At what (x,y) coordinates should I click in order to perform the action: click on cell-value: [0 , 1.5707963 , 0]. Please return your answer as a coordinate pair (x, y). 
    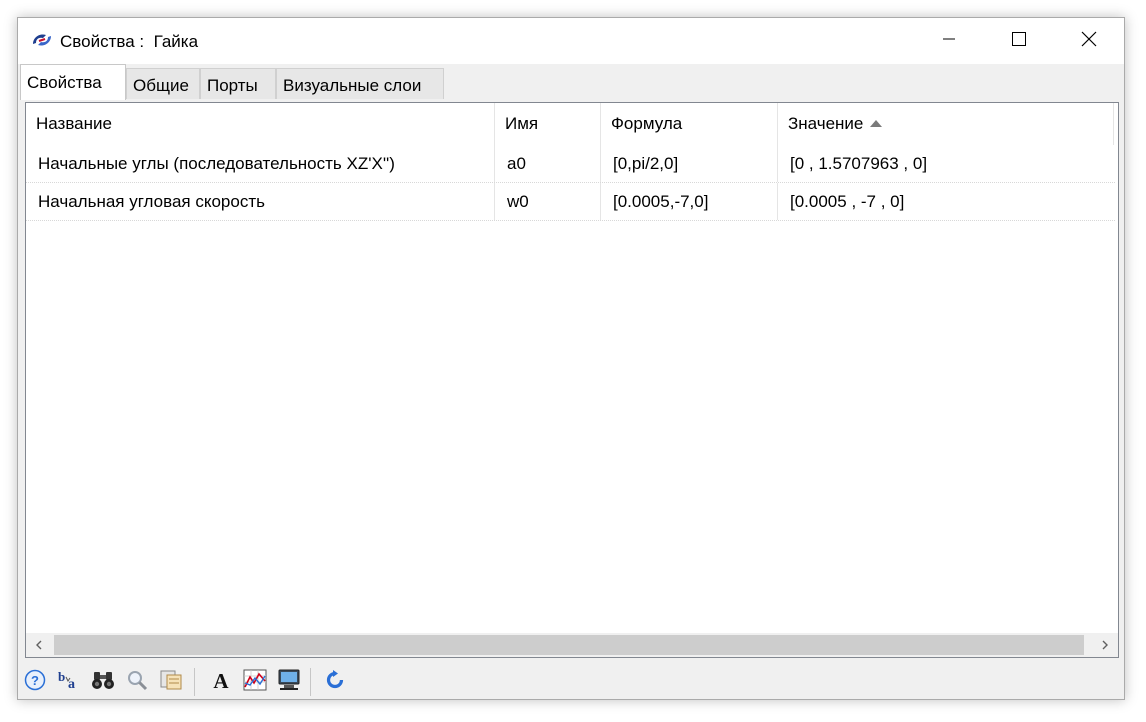
    Looking at the image, I should click on (859, 163).